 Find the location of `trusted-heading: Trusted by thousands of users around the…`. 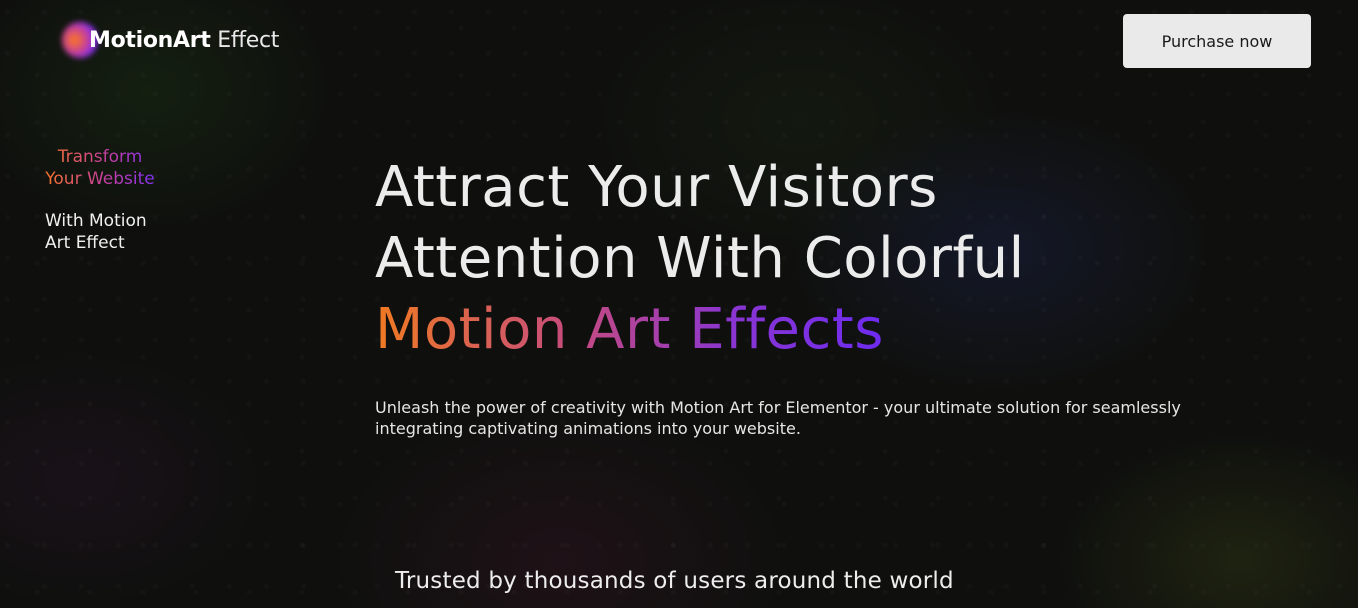

trusted-heading: Trusted by thousands of users around the… is located at coordinates (674, 581).